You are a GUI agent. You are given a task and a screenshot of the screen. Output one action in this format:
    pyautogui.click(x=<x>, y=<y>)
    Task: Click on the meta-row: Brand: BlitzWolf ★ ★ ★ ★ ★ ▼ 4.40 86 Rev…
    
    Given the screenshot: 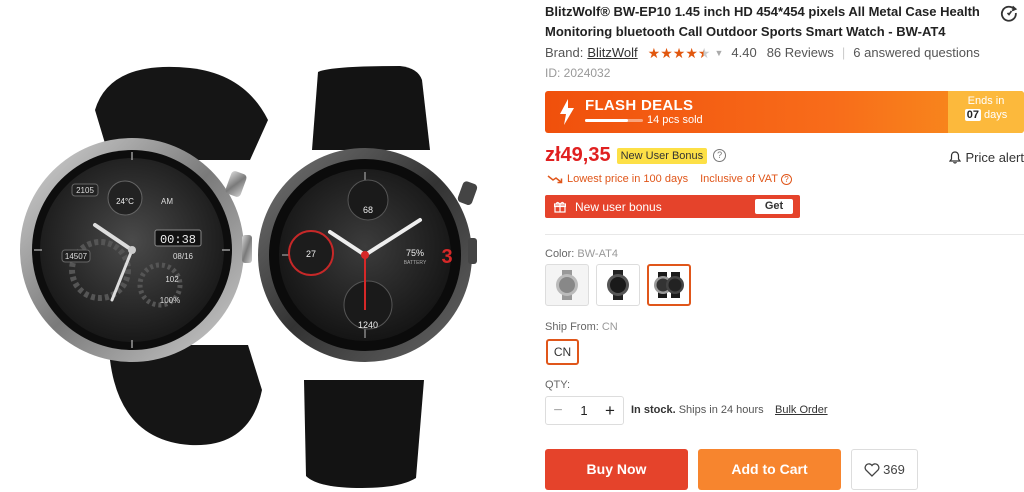 What is the action you would take?
    pyautogui.click(x=762, y=52)
    